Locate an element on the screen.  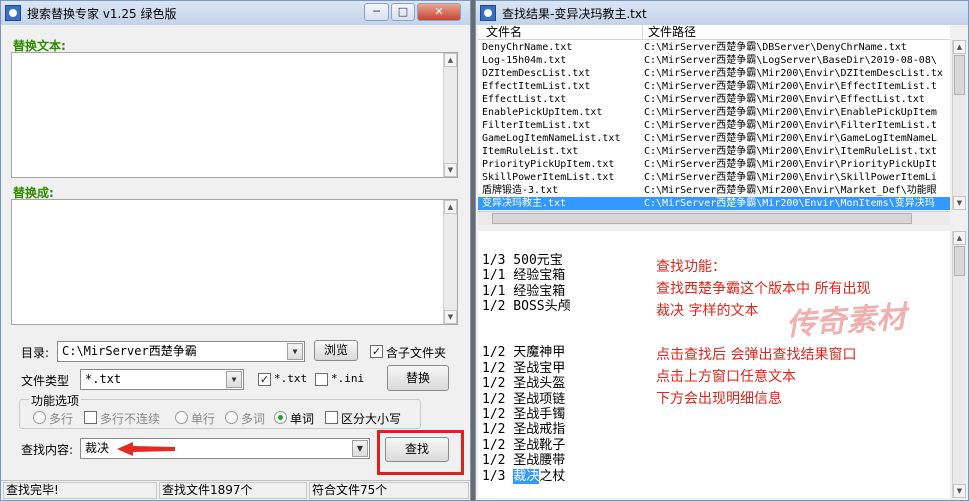
search-value: 裁决 is located at coordinates (97, 448).